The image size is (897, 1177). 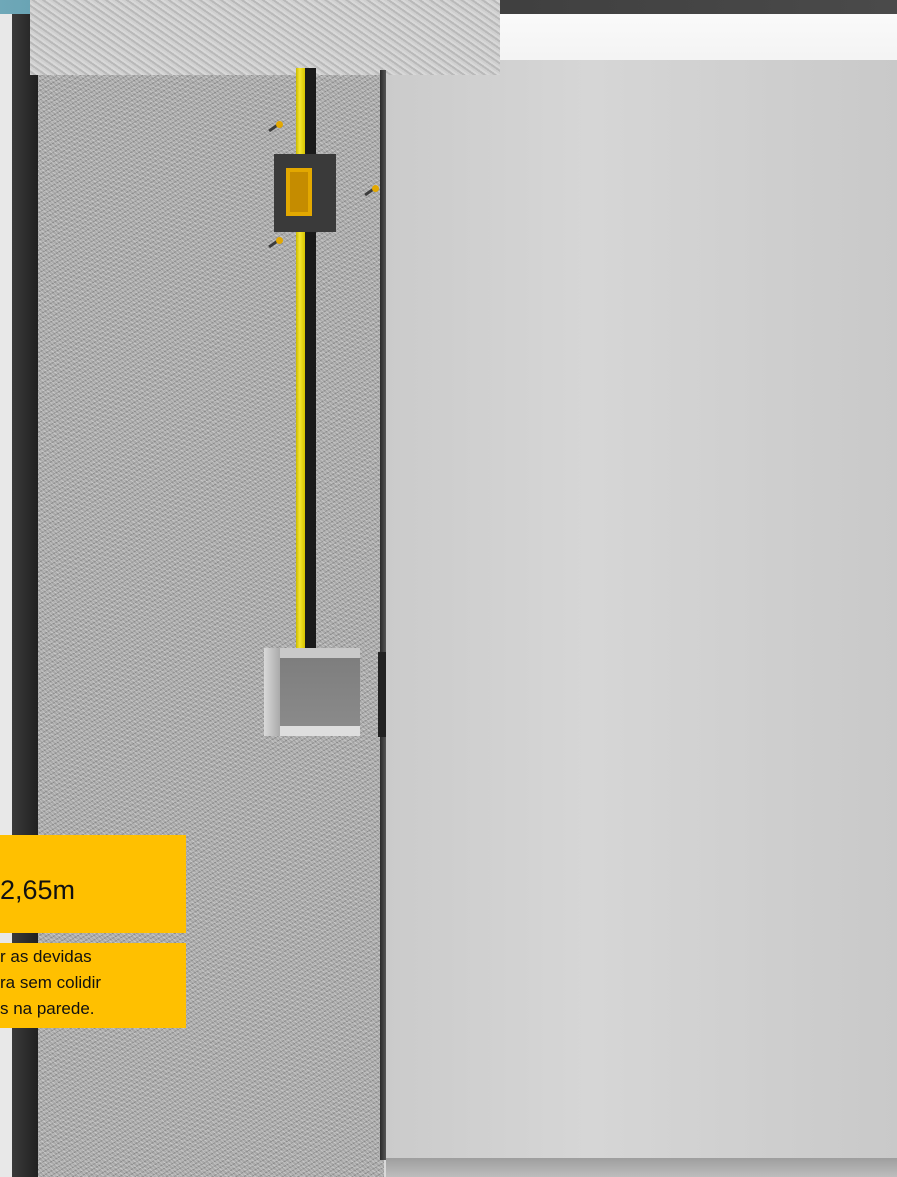 I want to click on dimension-callout: 2,65m, so click(x=93, y=884).